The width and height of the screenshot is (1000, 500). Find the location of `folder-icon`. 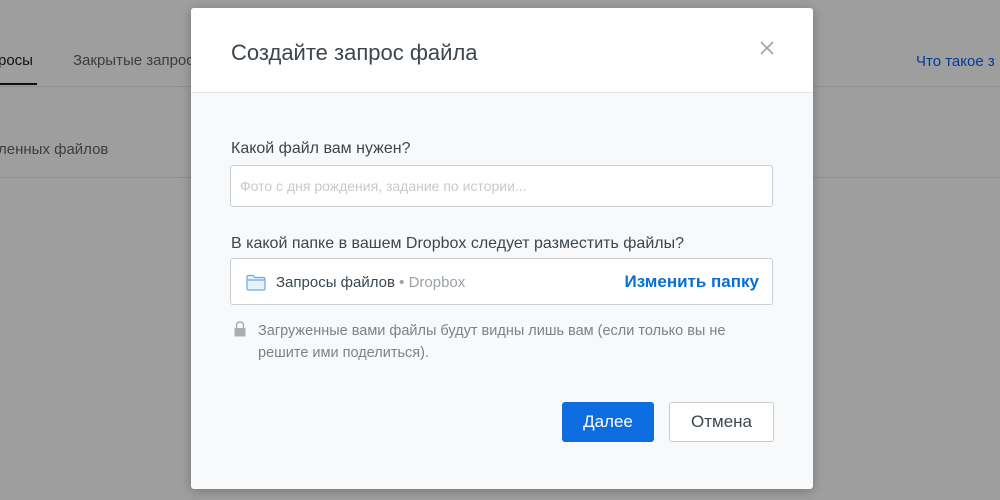

folder-icon is located at coordinates (256, 282).